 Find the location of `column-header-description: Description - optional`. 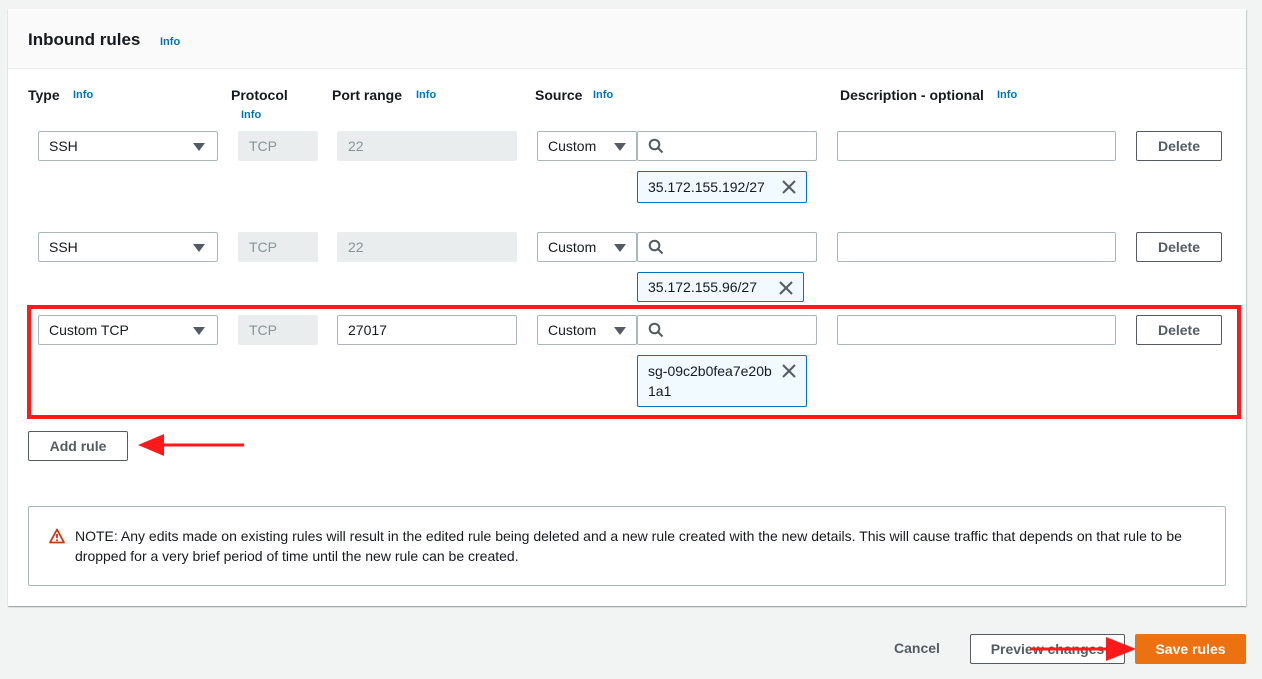

column-header-description: Description - optional is located at coordinates (912, 95).